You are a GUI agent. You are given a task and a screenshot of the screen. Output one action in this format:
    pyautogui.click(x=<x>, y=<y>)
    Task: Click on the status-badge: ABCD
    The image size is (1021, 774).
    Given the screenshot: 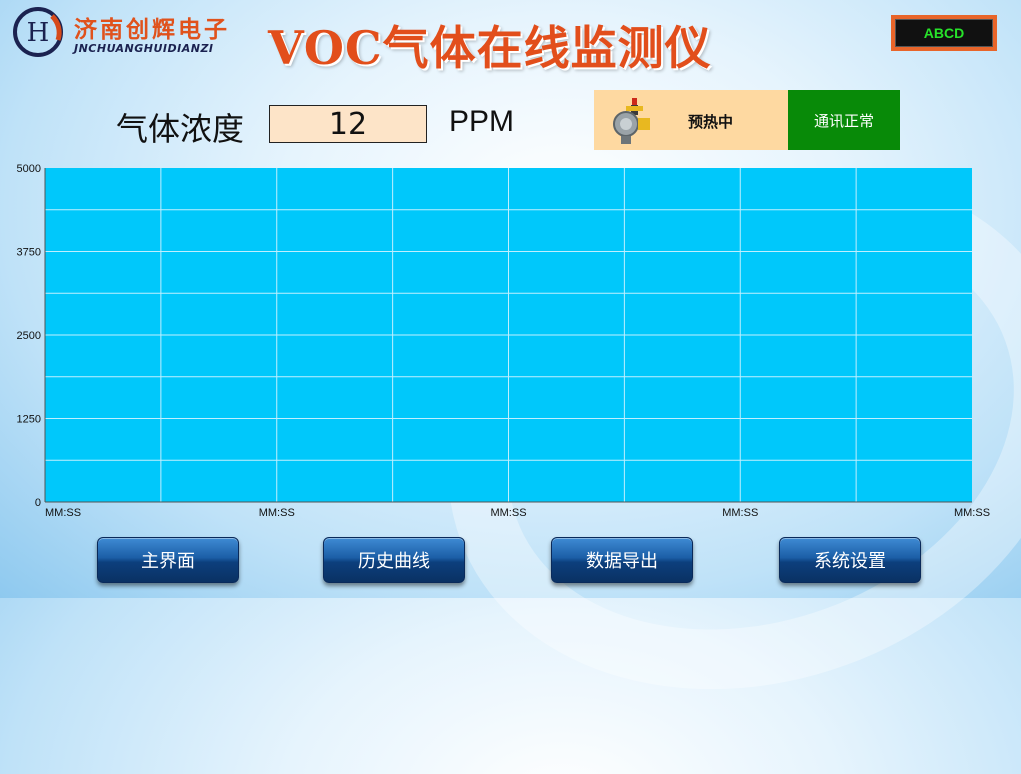 What is the action you would take?
    pyautogui.click(x=944, y=33)
    